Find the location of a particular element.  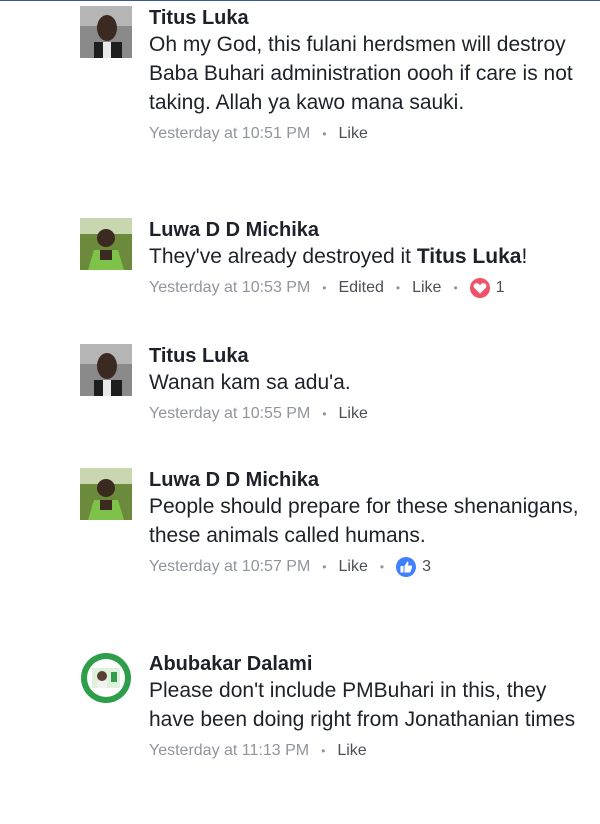

reaction-count: 3 is located at coordinates (426, 566).